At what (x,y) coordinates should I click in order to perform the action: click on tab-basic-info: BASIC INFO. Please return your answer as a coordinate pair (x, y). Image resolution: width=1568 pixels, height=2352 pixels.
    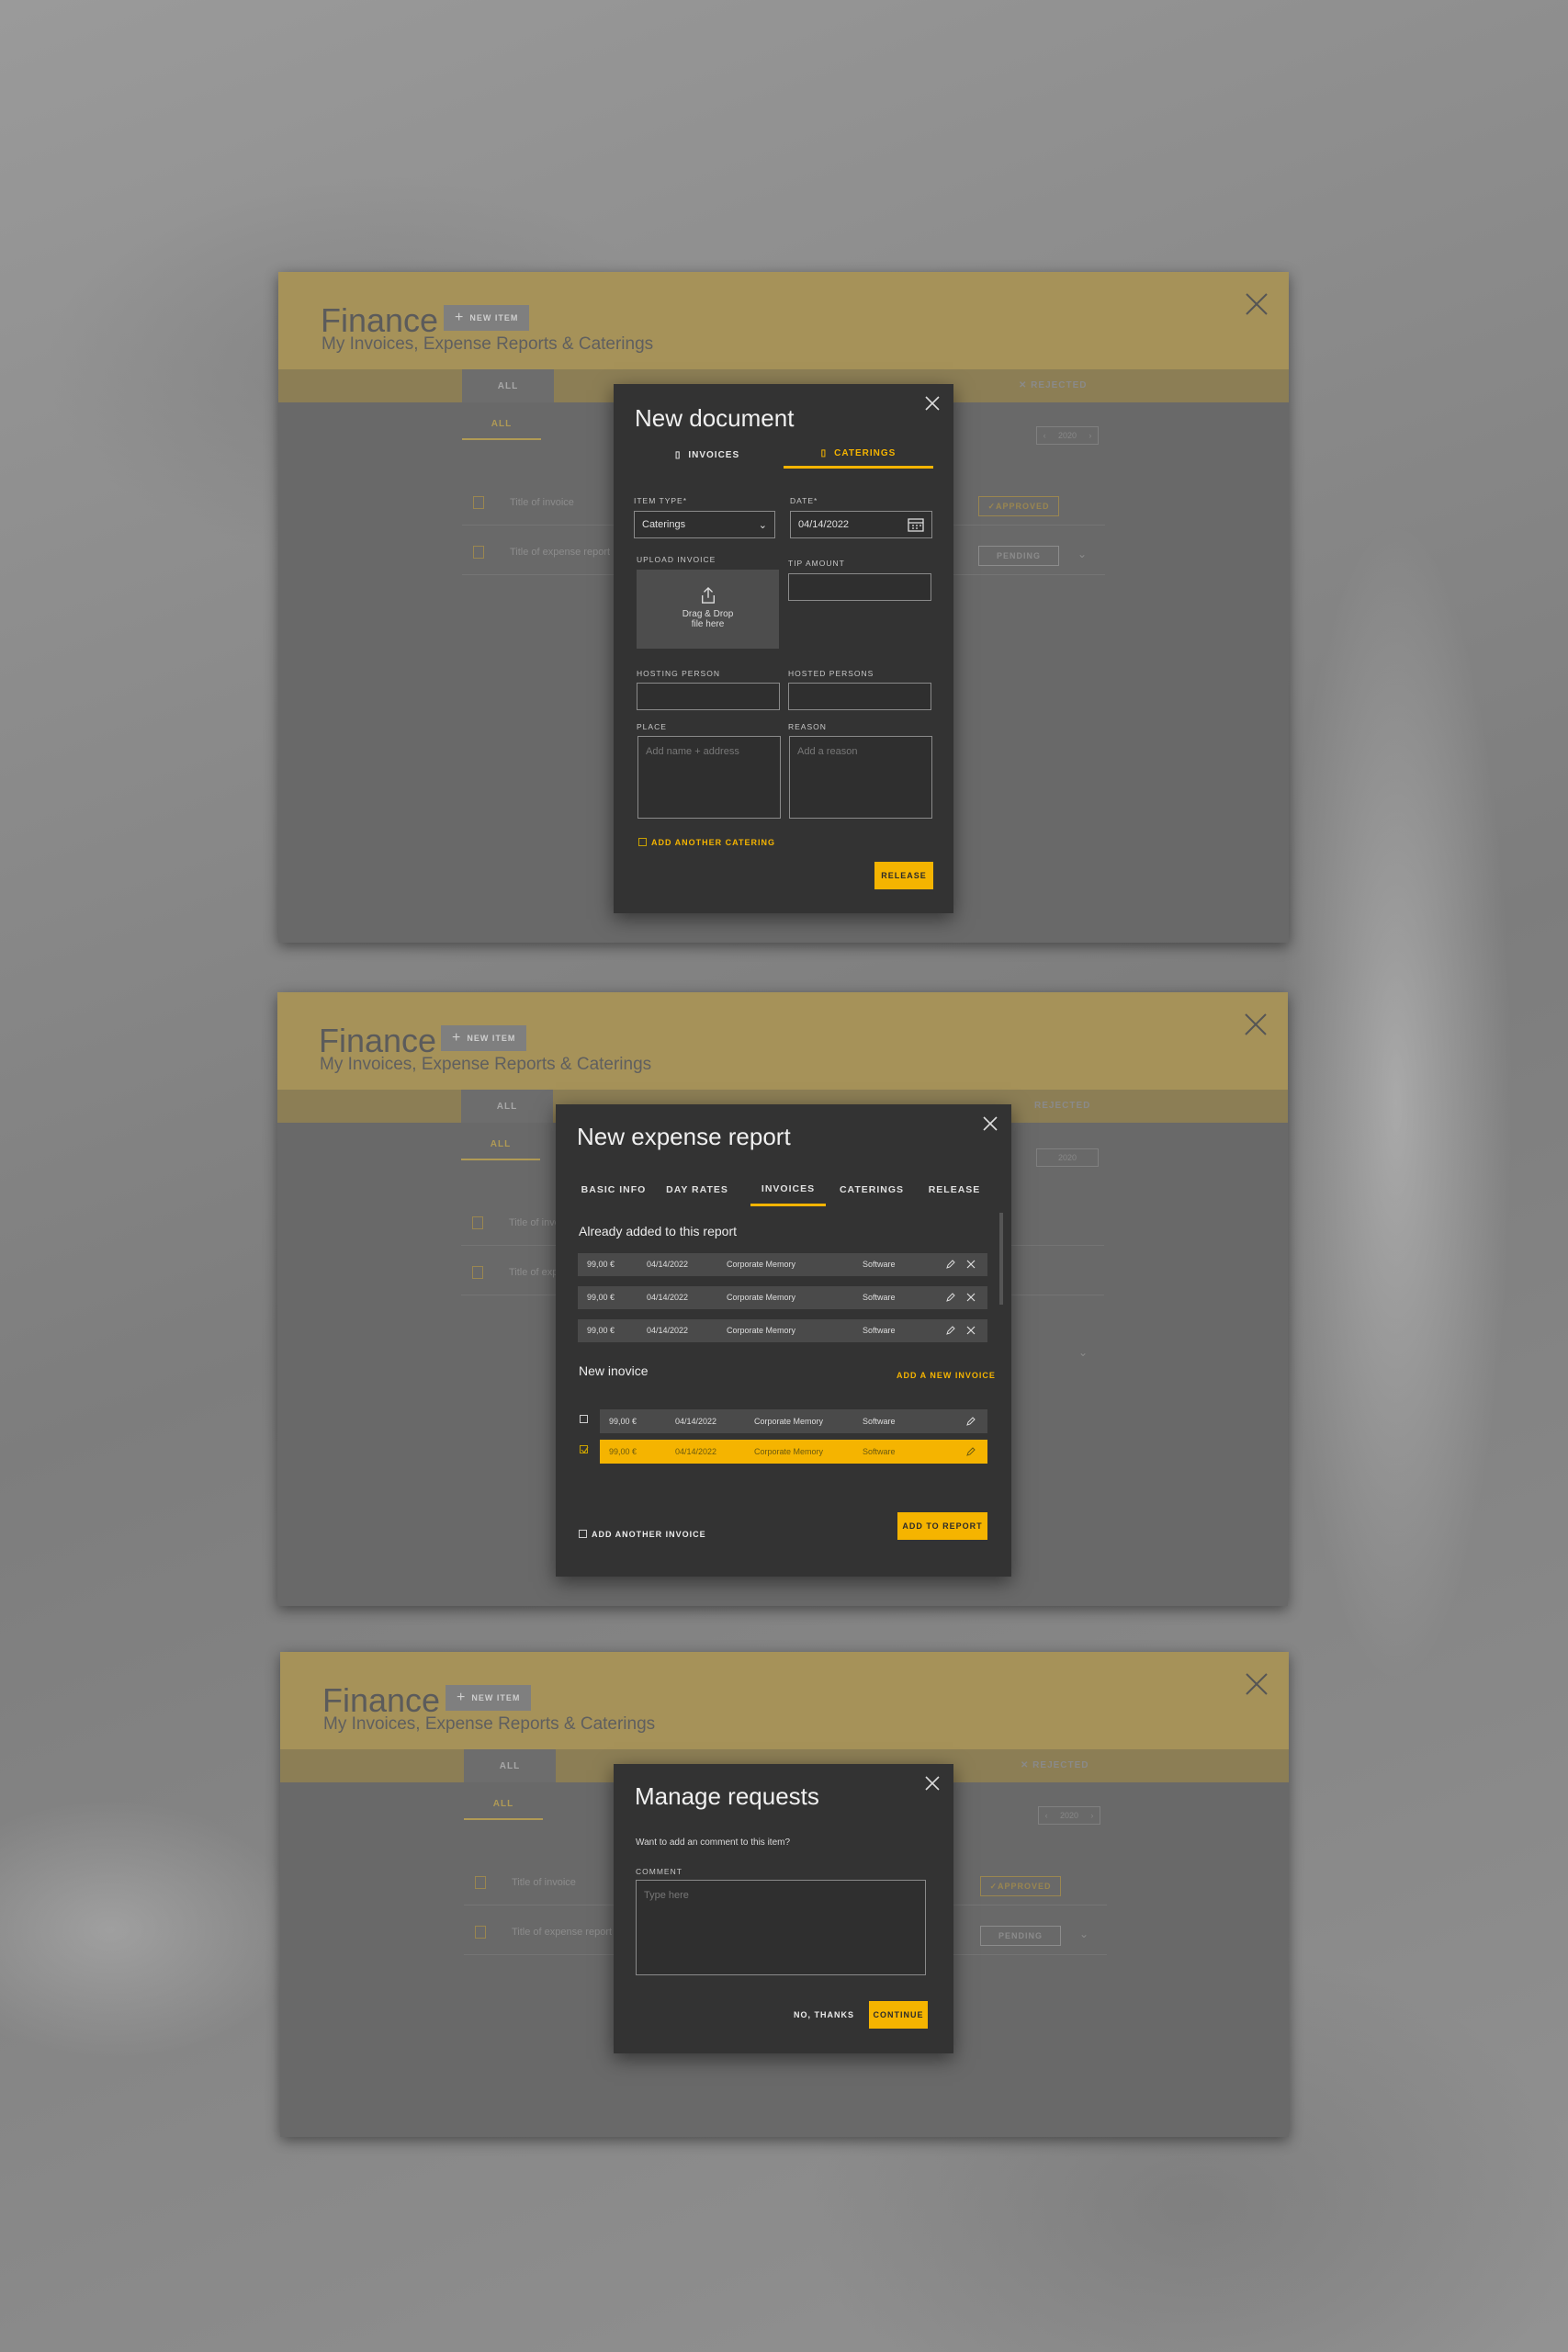
    Looking at the image, I should click on (614, 1189).